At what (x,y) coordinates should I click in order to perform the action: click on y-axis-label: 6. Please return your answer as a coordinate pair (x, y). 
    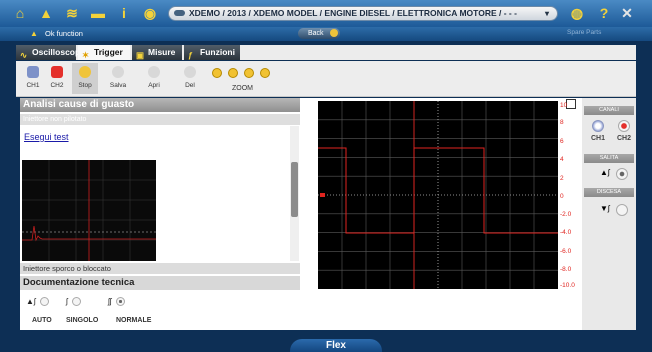
    Looking at the image, I should click on (562, 141).